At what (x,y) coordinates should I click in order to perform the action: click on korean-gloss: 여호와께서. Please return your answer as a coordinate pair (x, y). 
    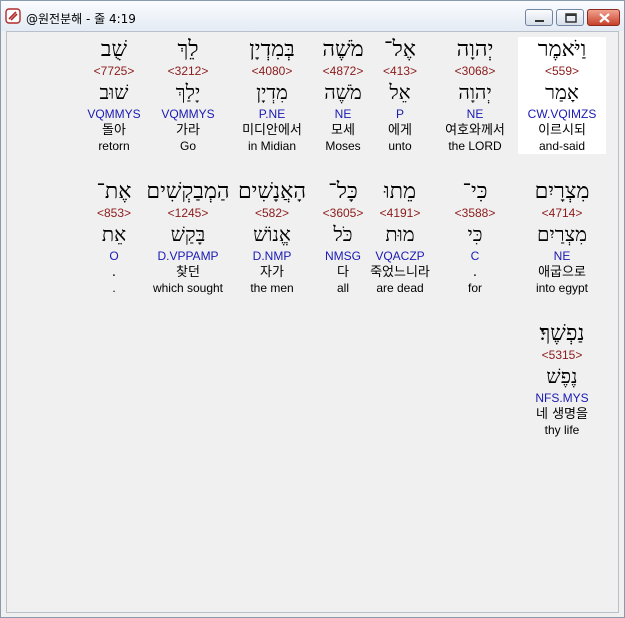
    Looking at the image, I should click on (475, 130).